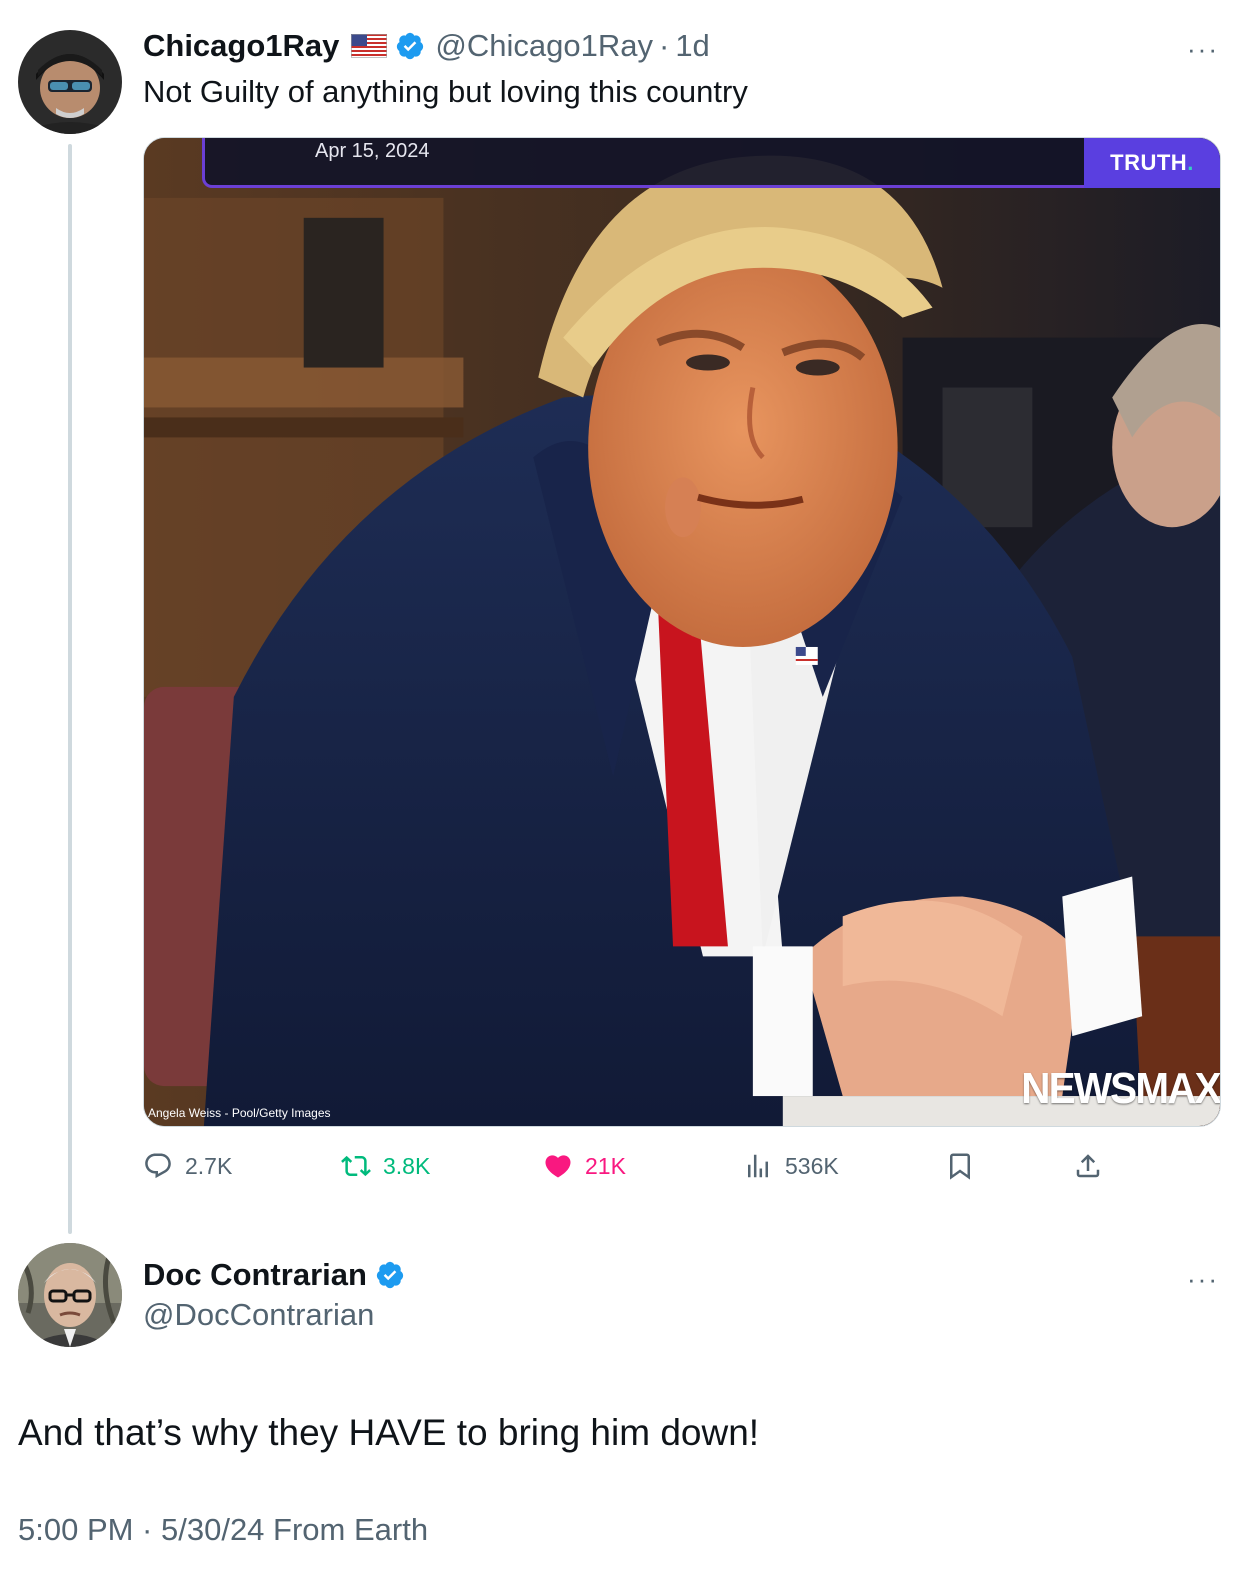 The image size is (1249, 1581). I want to click on repost-button: 3.8K, so click(385, 1166).